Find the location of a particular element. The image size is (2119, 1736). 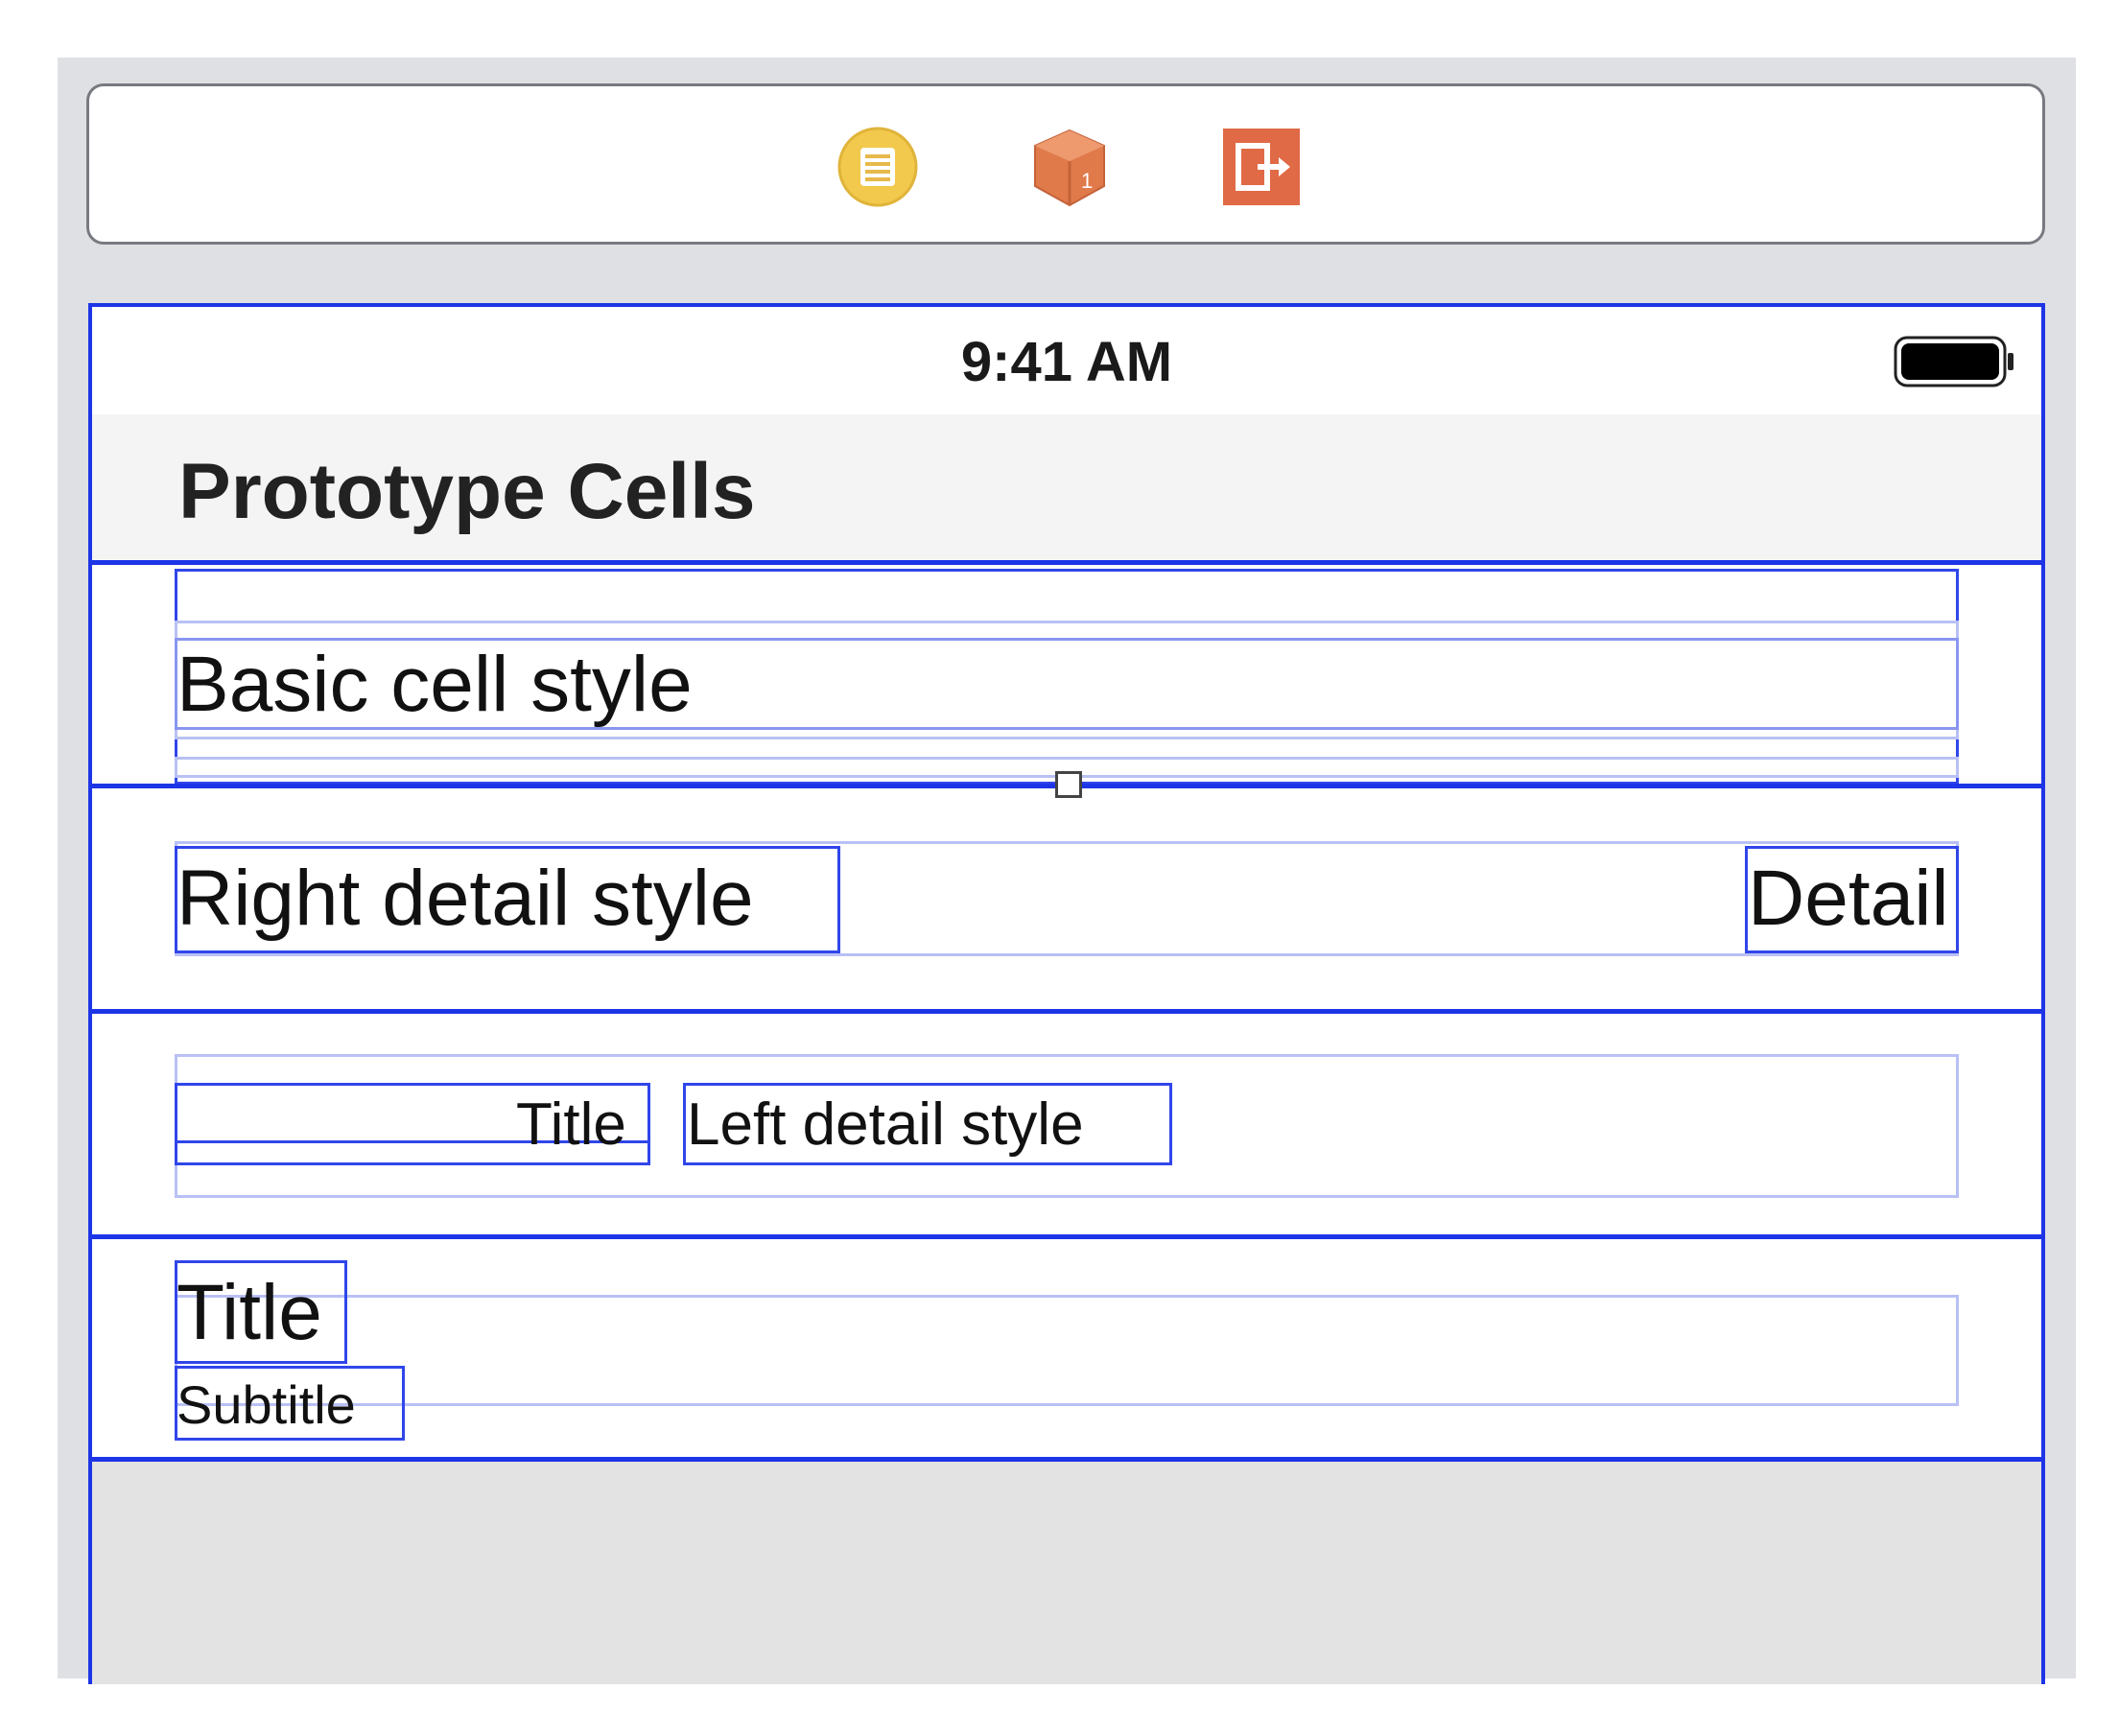

status-time: 9:41 AM is located at coordinates (1066, 362).